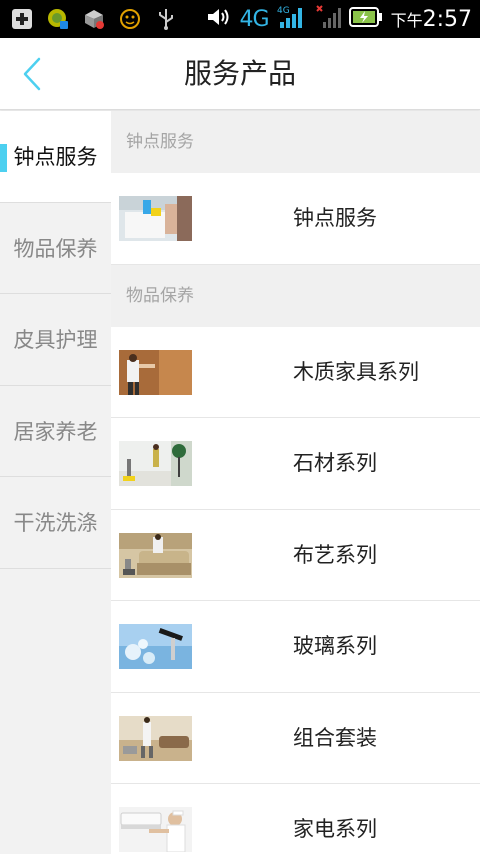 The height and width of the screenshot is (854, 480). What do you see at coordinates (254, 19) in the screenshot?
I see `network-type-label: 4G` at bounding box center [254, 19].